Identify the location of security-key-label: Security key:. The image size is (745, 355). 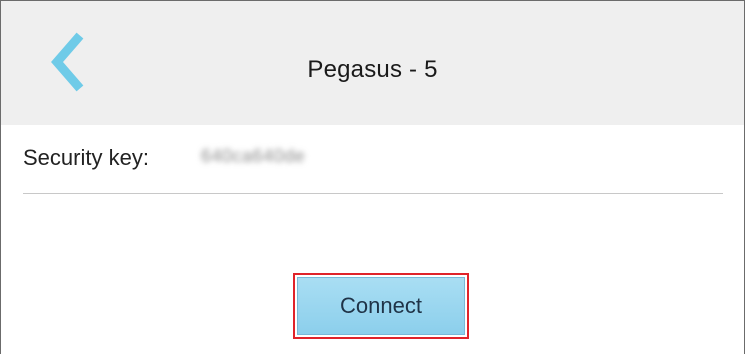
(86, 157).